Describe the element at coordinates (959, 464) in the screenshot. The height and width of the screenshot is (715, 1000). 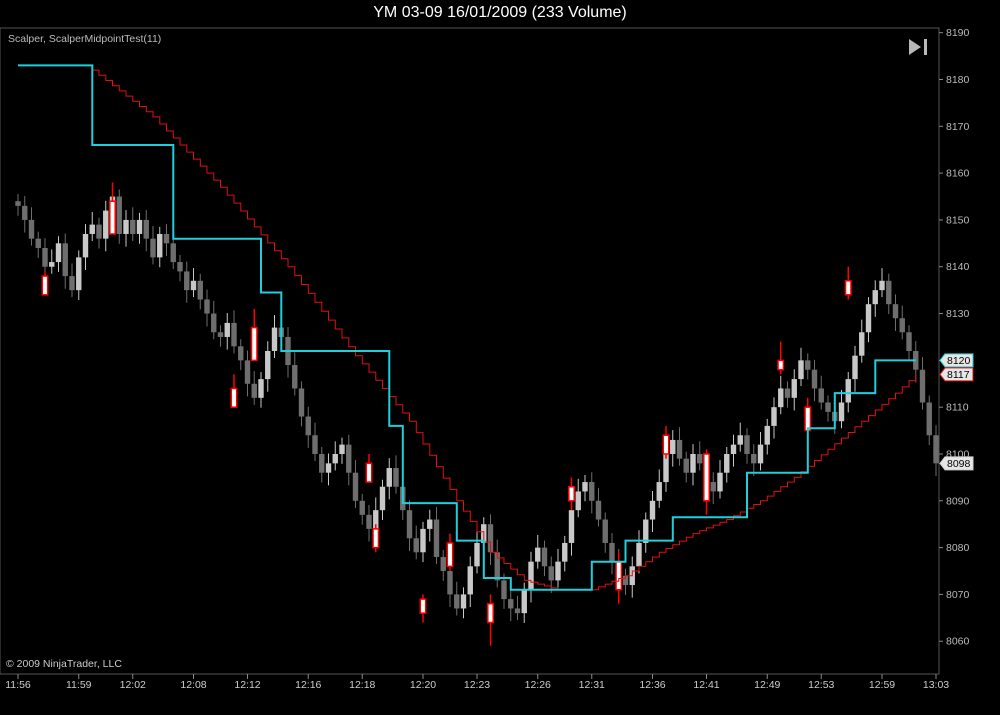
I see `price-tag-label: 8098` at that location.